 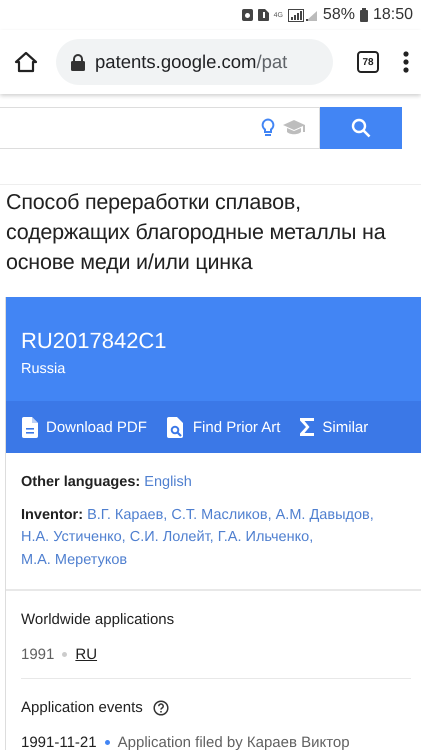 What do you see at coordinates (74, 560) in the screenshot?
I see `inventor-link: М.А. Меретуков` at bounding box center [74, 560].